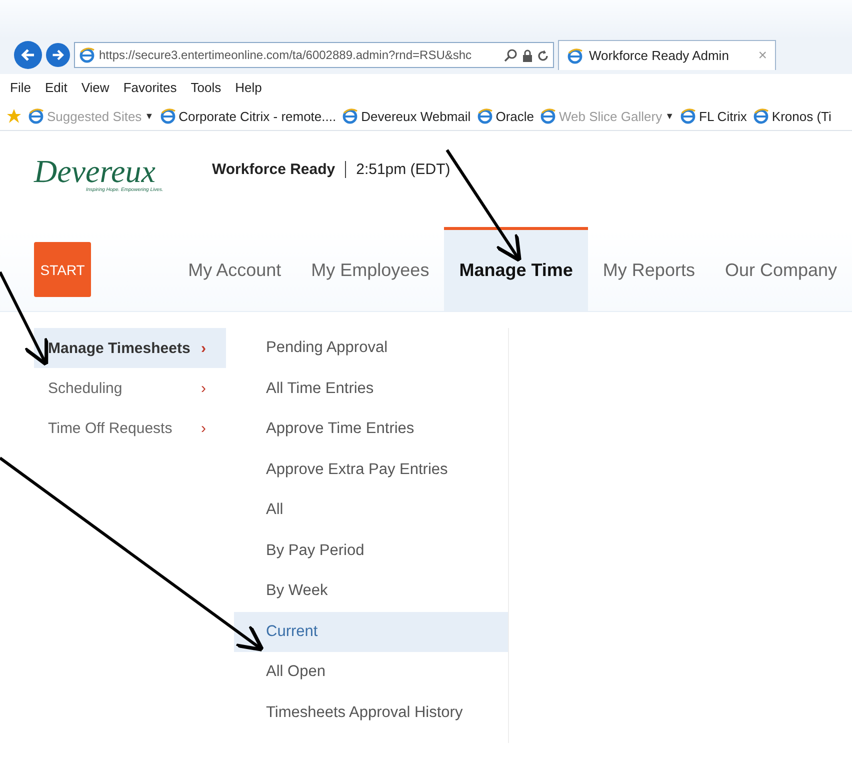  Describe the element at coordinates (371, 550) in the screenshot. I see `submenu-item: By Pay Period` at that location.